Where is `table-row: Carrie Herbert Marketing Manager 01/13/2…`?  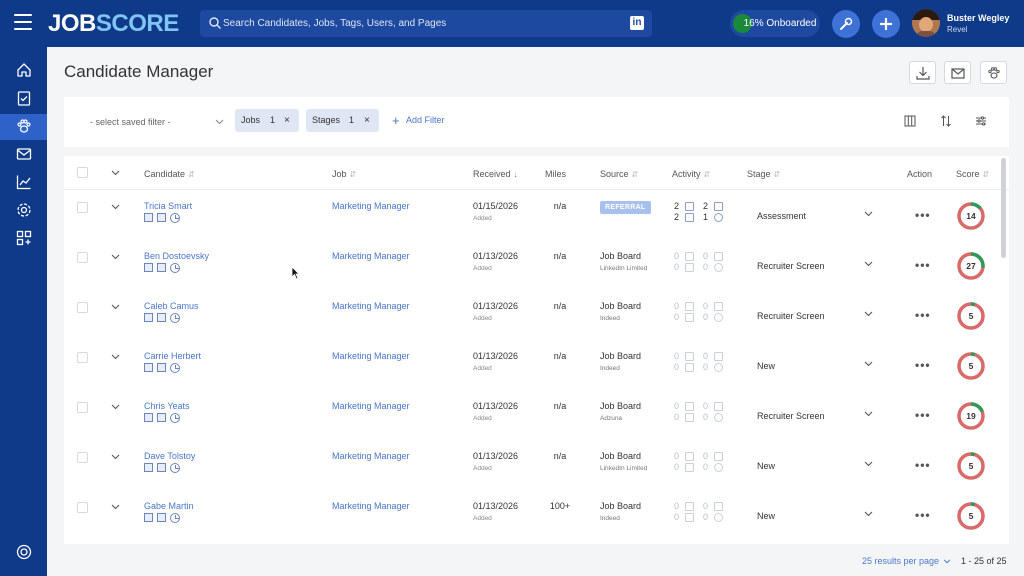
table-row: Carrie Herbert Marketing Manager 01/13/2… is located at coordinates (536, 367).